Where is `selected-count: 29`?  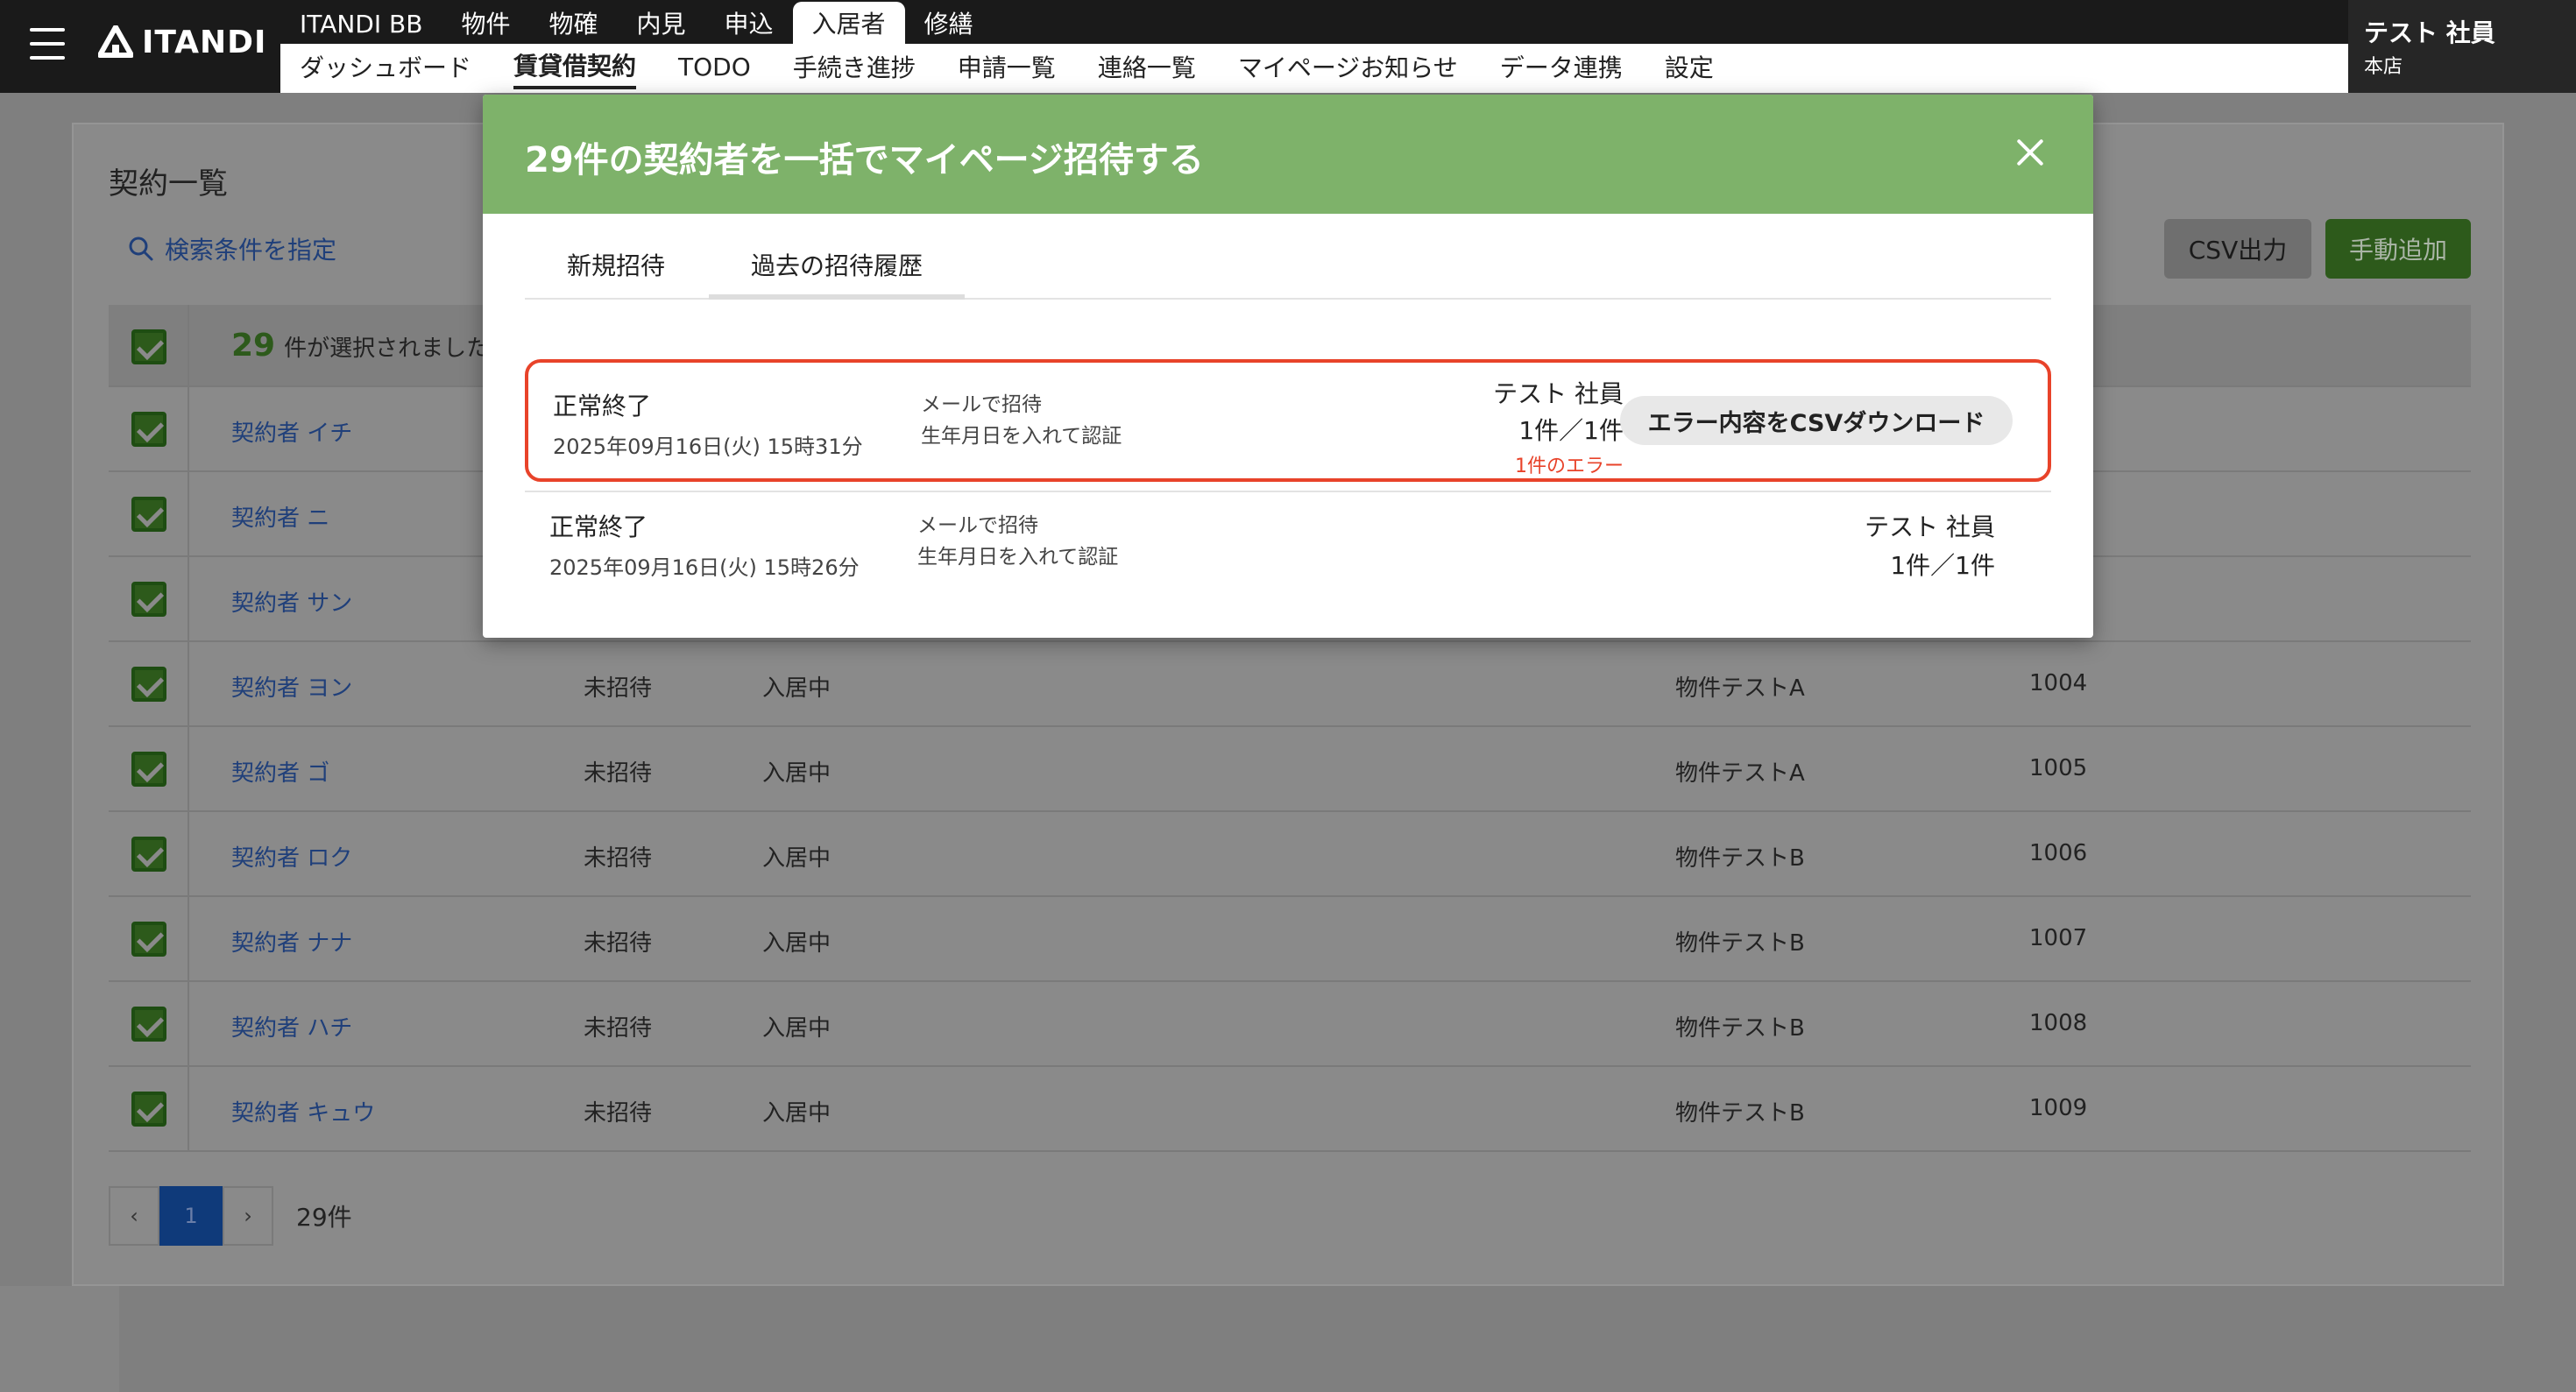
selected-count: 29 is located at coordinates (253, 346).